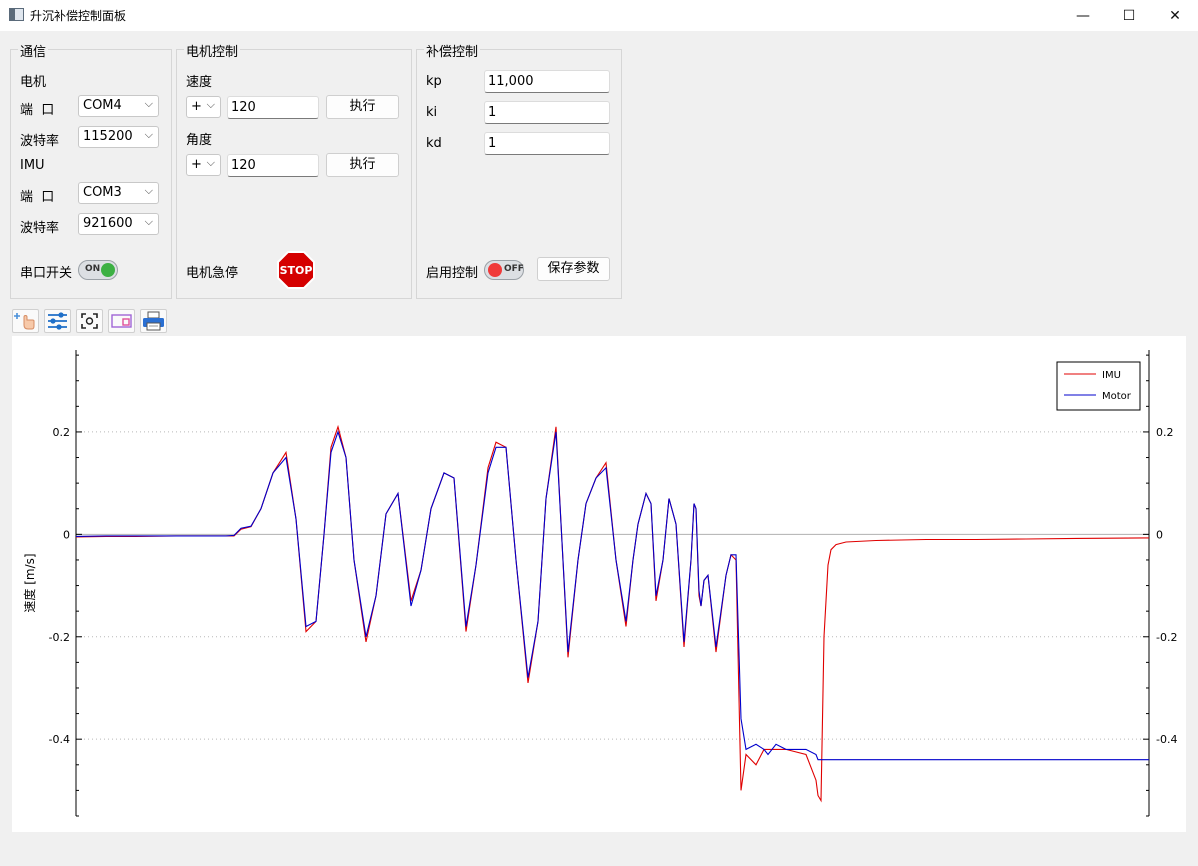 This screenshot has height=866, width=1198. What do you see at coordinates (212, 273) in the screenshot?
I see `estop-label: 电机急停` at bounding box center [212, 273].